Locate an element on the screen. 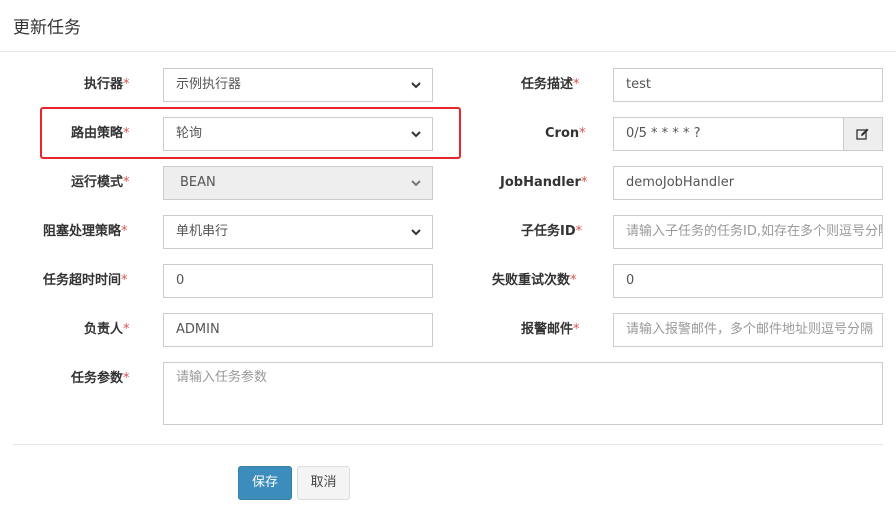 The image size is (896, 530). child-job-id-label: 子任务ID* is located at coordinates (552, 231).